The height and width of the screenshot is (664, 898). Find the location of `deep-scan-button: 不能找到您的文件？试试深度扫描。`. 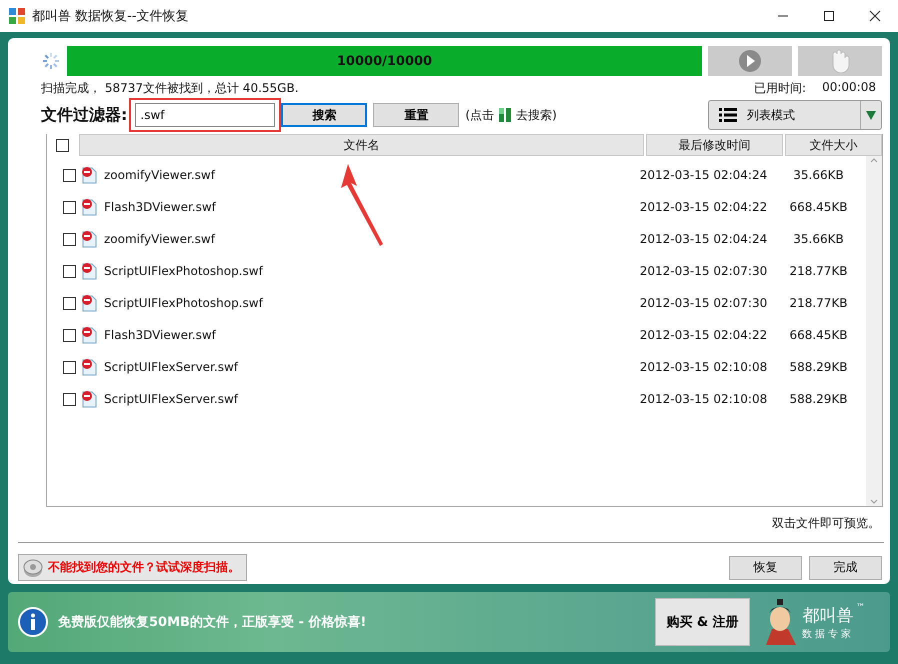

deep-scan-button: 不能找到您的文件？试试深度扫描。 is located at coordinates (132, 567).